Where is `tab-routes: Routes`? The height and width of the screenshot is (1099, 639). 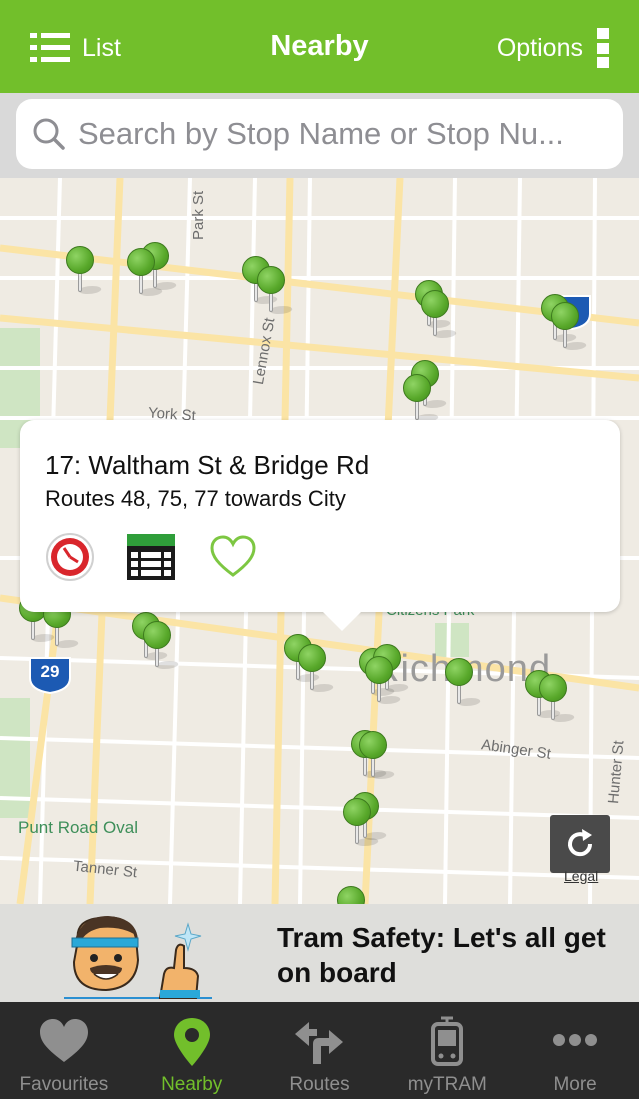 tab-routes: Routes is located at coordinates (320, 1050).